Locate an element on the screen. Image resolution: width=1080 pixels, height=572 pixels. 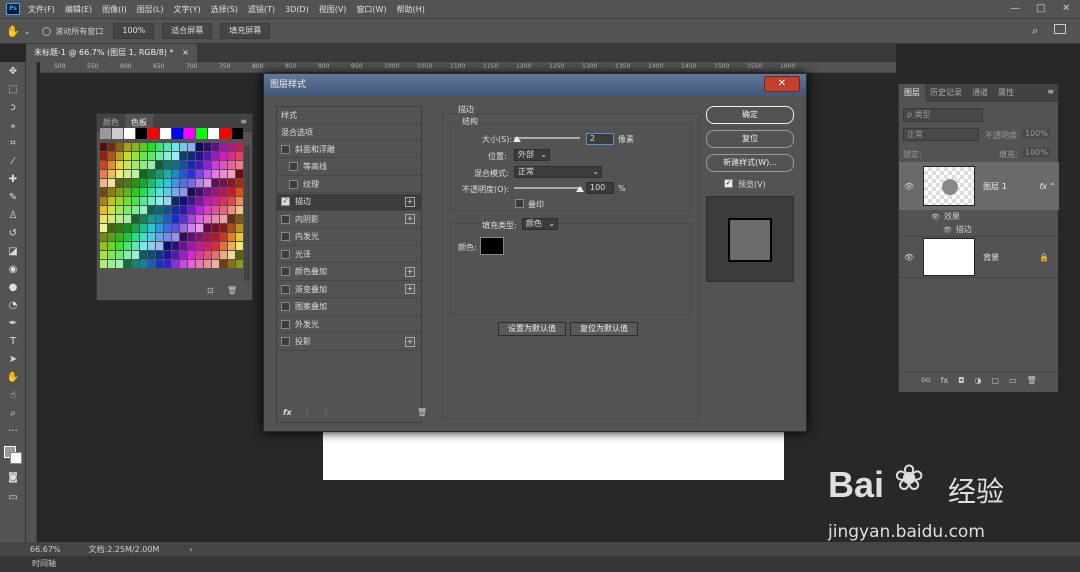
menu-filter: 滤镜(T) is located at coordinates (261, 9).